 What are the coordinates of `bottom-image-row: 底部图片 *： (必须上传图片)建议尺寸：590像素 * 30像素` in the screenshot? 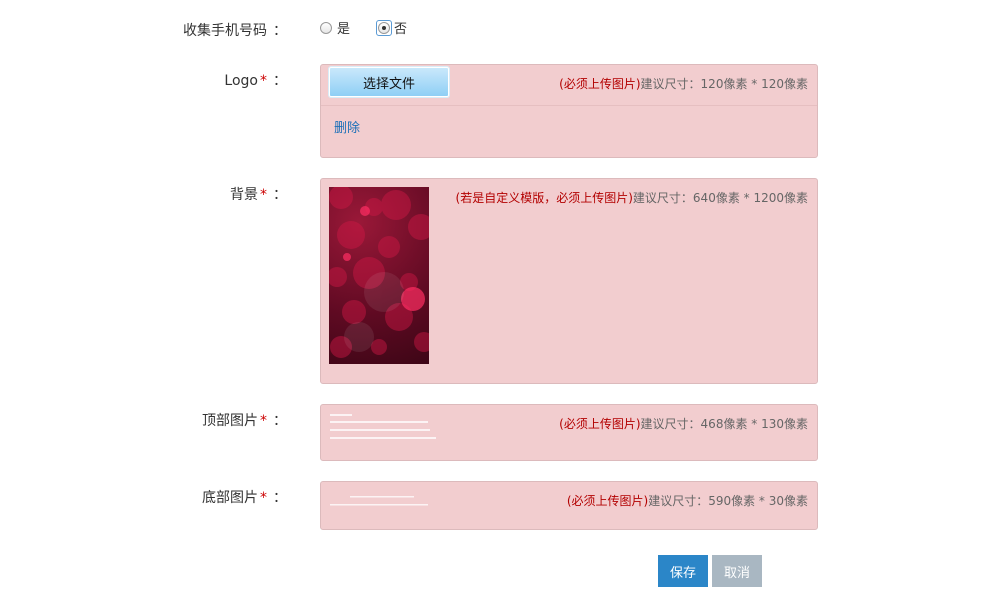 It's located at (500, 505).